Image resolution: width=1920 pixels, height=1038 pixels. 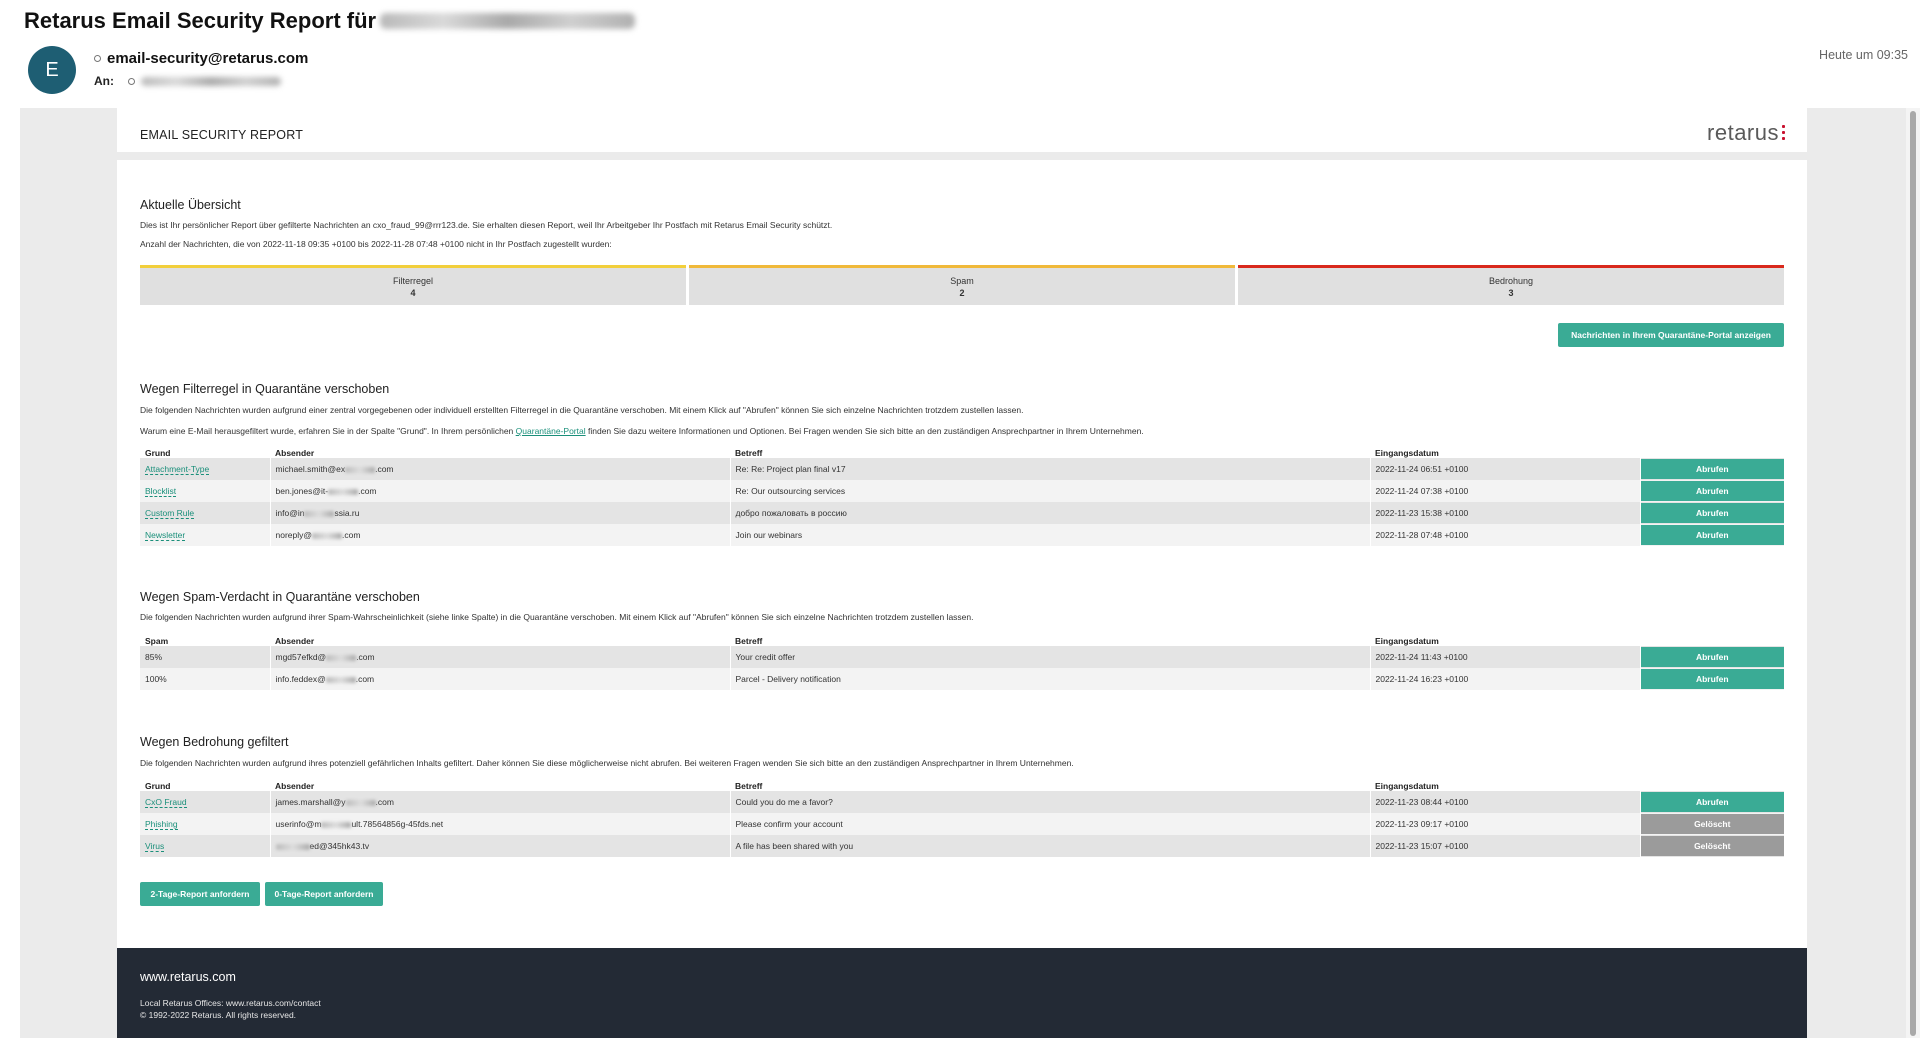 I want to click on stats-bar: Filterregel 4 Spam 2 Bedrohung 3, so click(x=962, y=285).